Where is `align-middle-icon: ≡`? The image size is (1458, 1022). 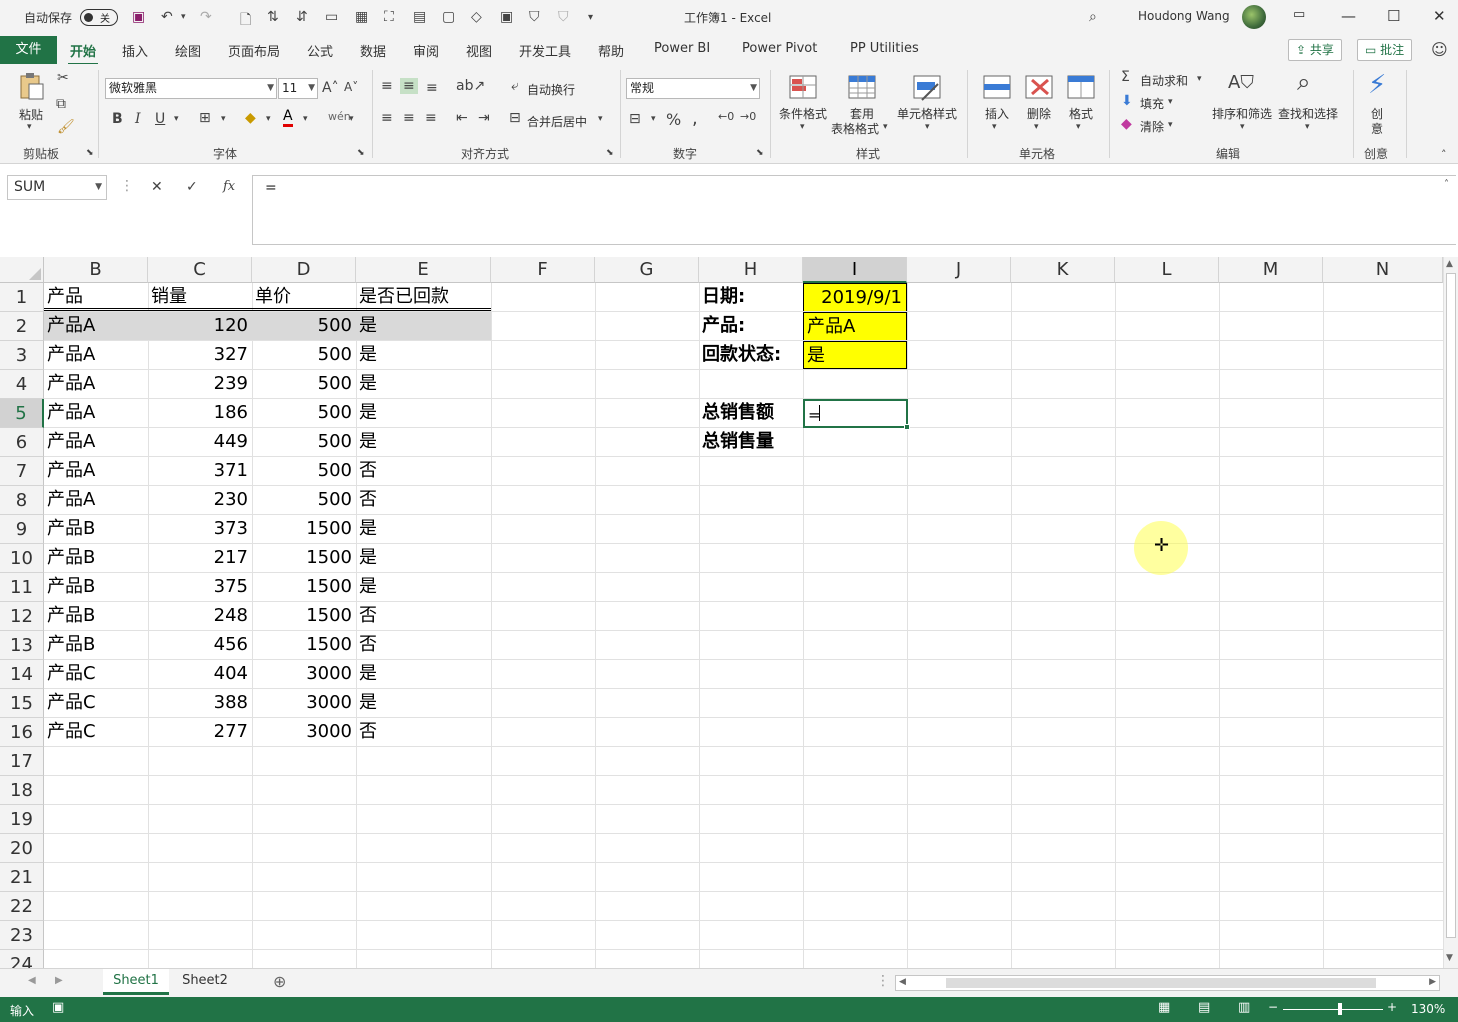
align-middle-icon: ≡ is located at coordinates (409, 86).